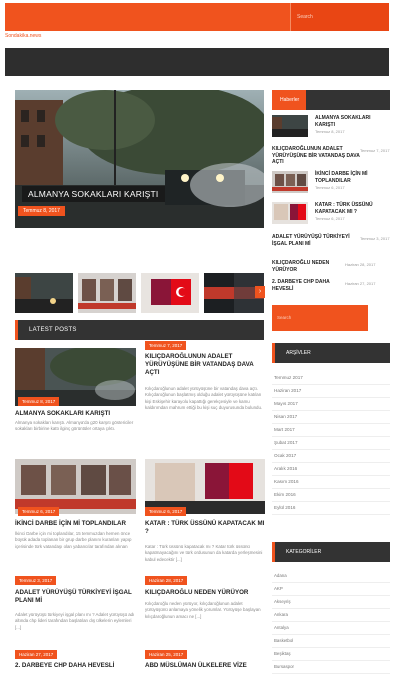 The image size is (394, 674). What do you see at coordinates (331, 405) in the screenshot?
I see `archive-link: Mayıs 2017` at bounding box center [331, 405].